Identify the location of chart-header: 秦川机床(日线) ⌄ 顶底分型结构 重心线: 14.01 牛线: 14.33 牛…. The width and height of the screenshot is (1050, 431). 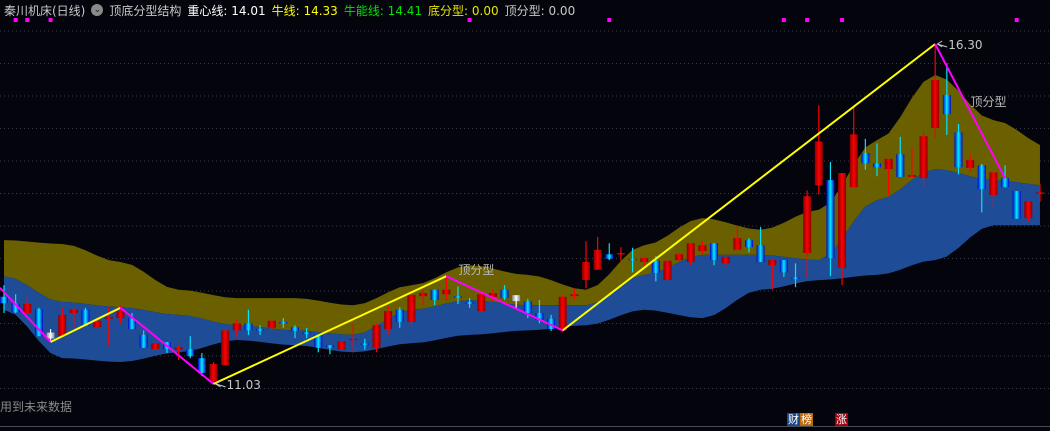
(292, 10).